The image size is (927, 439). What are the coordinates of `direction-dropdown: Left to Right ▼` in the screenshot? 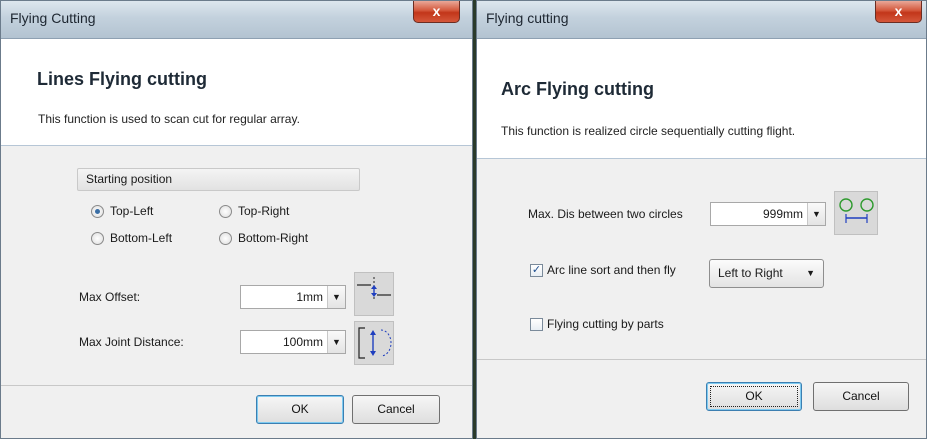 It's located at (766, 273).